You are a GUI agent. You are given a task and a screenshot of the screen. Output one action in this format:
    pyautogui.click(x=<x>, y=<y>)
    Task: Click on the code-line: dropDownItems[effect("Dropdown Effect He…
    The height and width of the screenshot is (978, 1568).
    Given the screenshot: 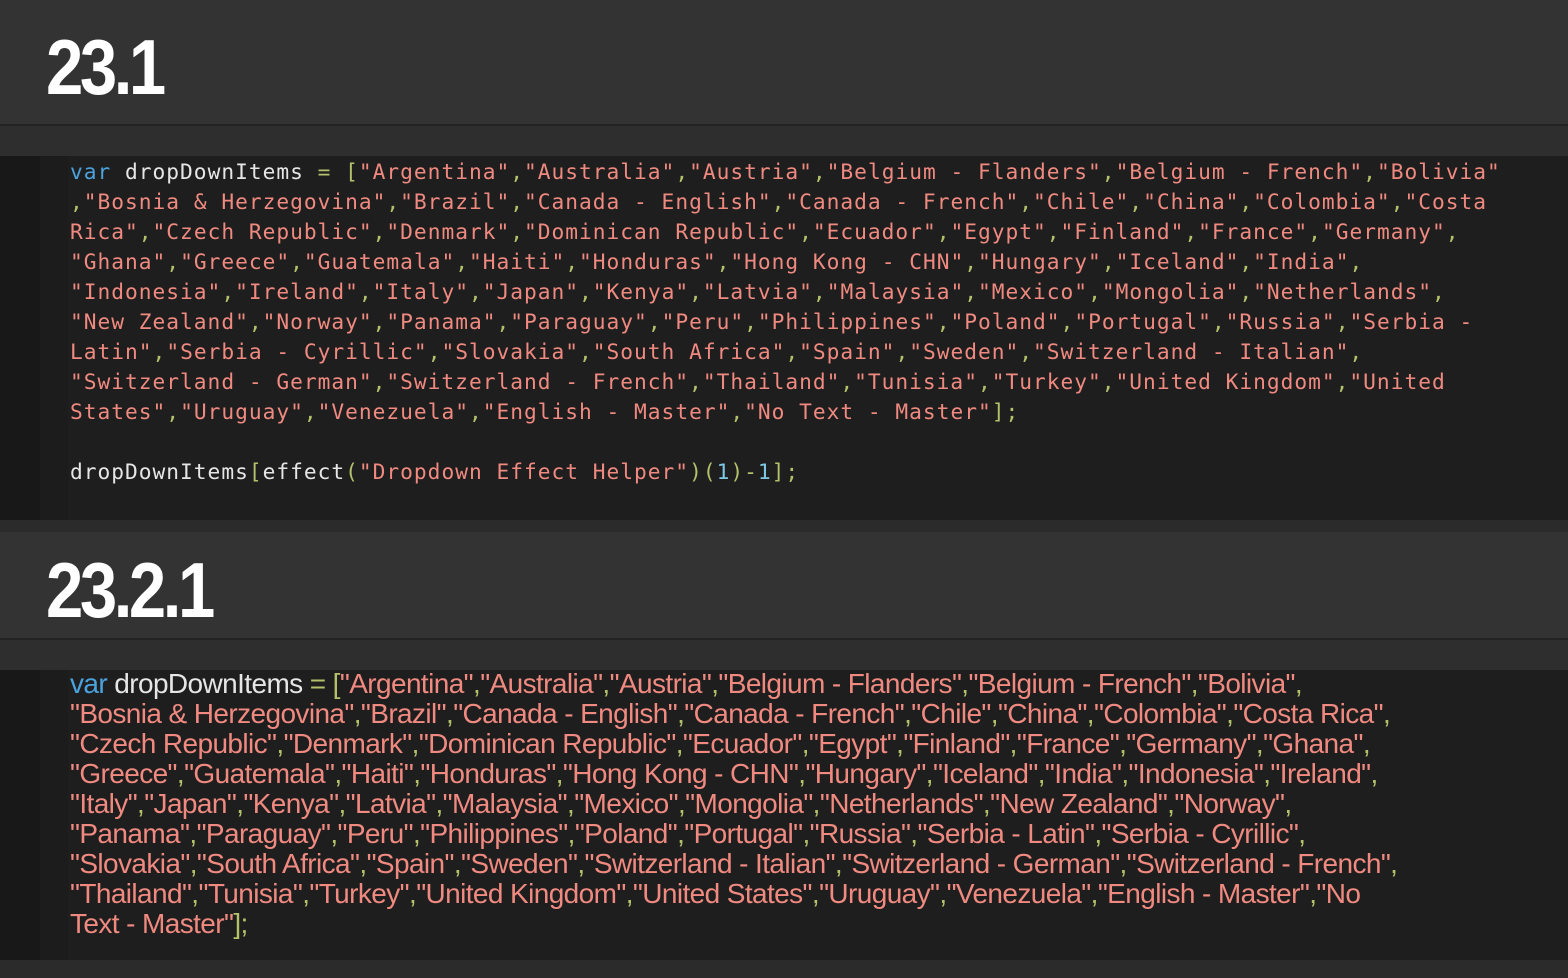 What is the action you would take?
    pyautogui.click(x=435, y=471)
    